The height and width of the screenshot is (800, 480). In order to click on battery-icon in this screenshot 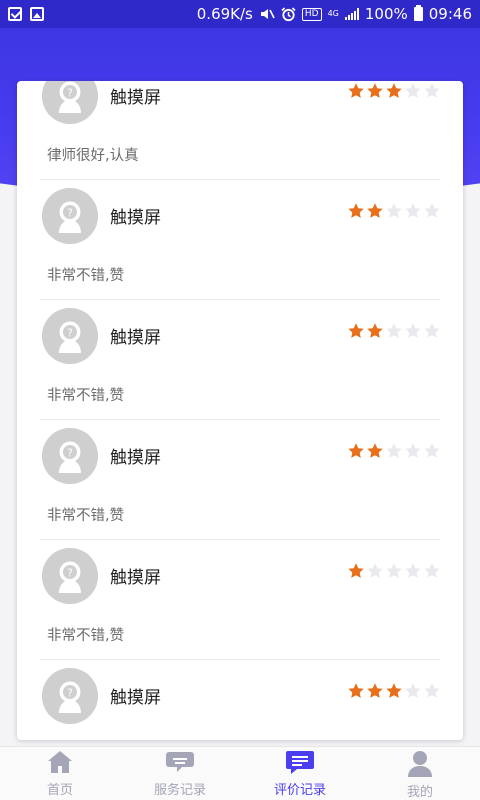, I will do `click(418, 13)`.